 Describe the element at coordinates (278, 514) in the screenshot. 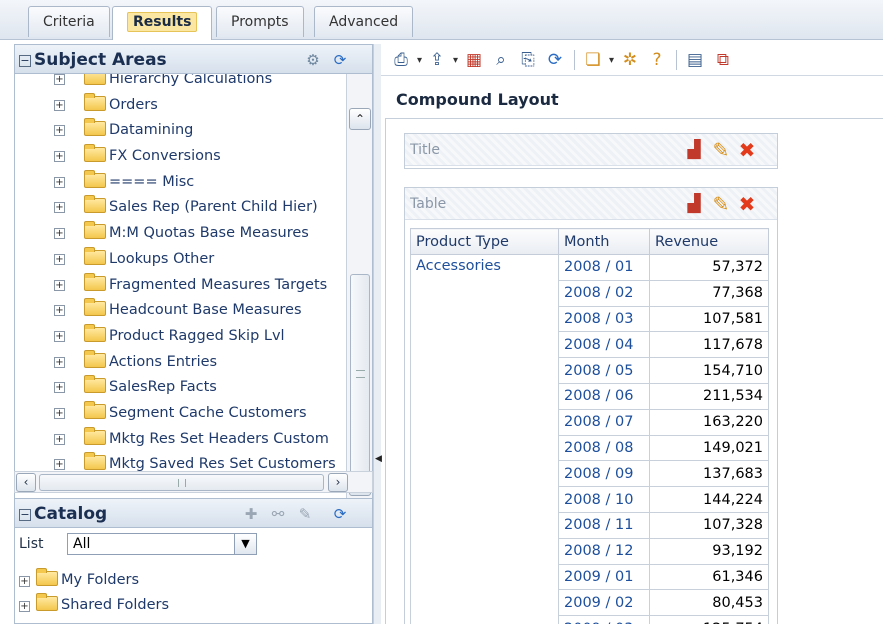

I see `binoculars-icon: ⚯` at that location.